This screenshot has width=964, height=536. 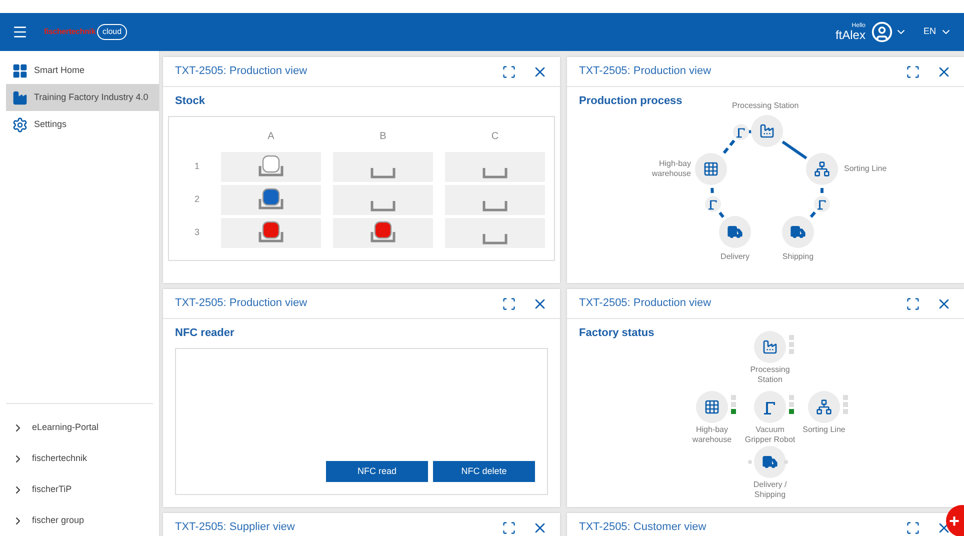 I want to click on logo-brand: fischertechnik, so click(x=70, y=32).